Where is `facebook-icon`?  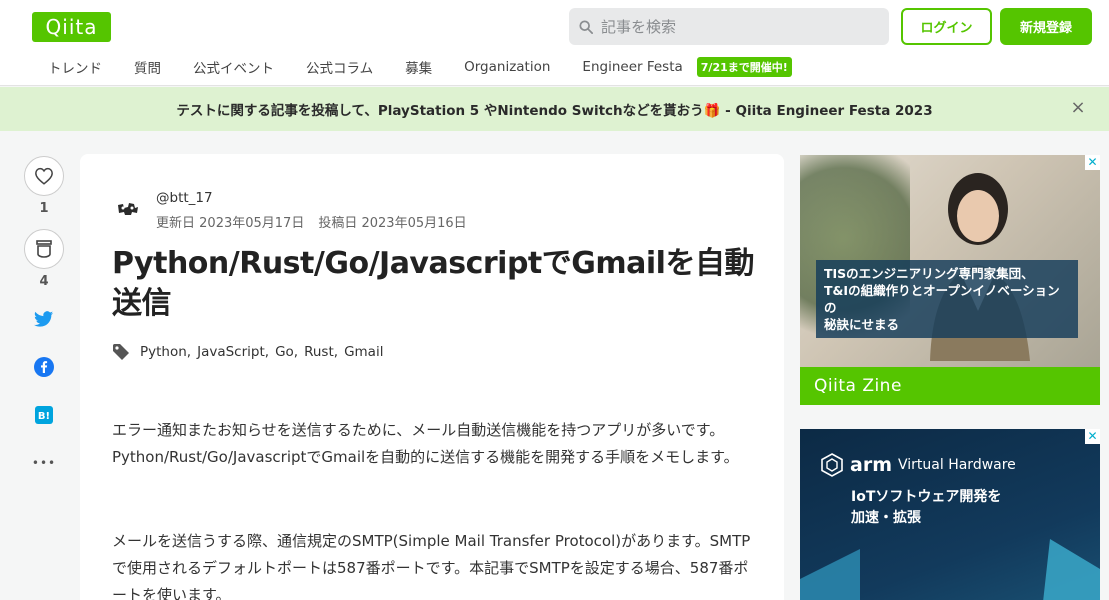 facebook-icon is located at coordinates (44, 367).